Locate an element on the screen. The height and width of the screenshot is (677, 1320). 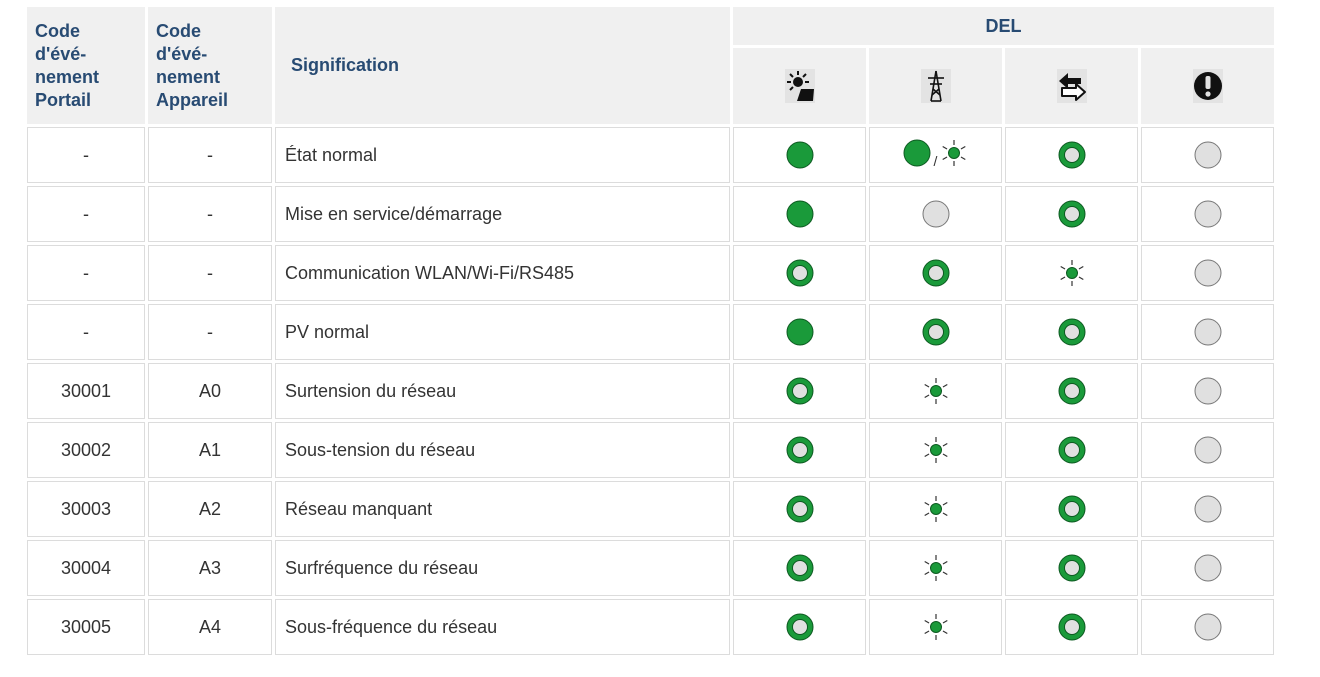
table-row: - - PV normal is located at coordinates (650, 332).